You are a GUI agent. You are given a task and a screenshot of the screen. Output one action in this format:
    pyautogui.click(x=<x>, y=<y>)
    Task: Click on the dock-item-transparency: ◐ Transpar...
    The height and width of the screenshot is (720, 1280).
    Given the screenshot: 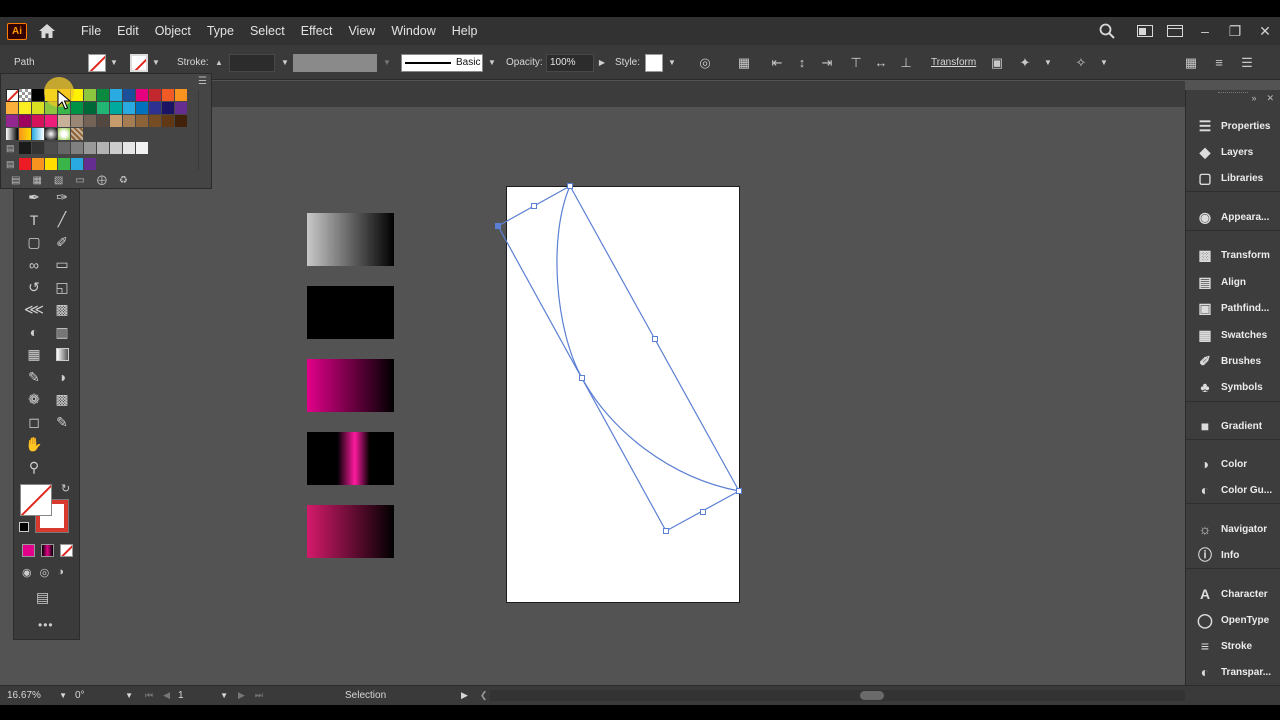 What is the action you would take?
    pyautogui.click(x=1233, y=672)
    